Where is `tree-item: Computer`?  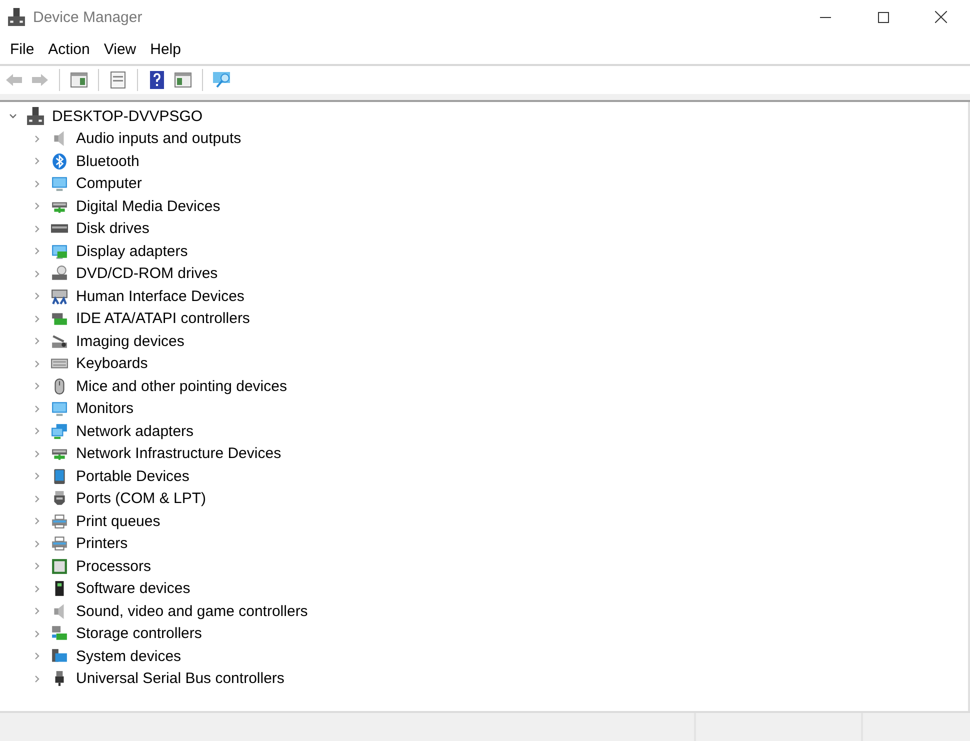
tree-item: Computer is located at coordinates (109, 183).